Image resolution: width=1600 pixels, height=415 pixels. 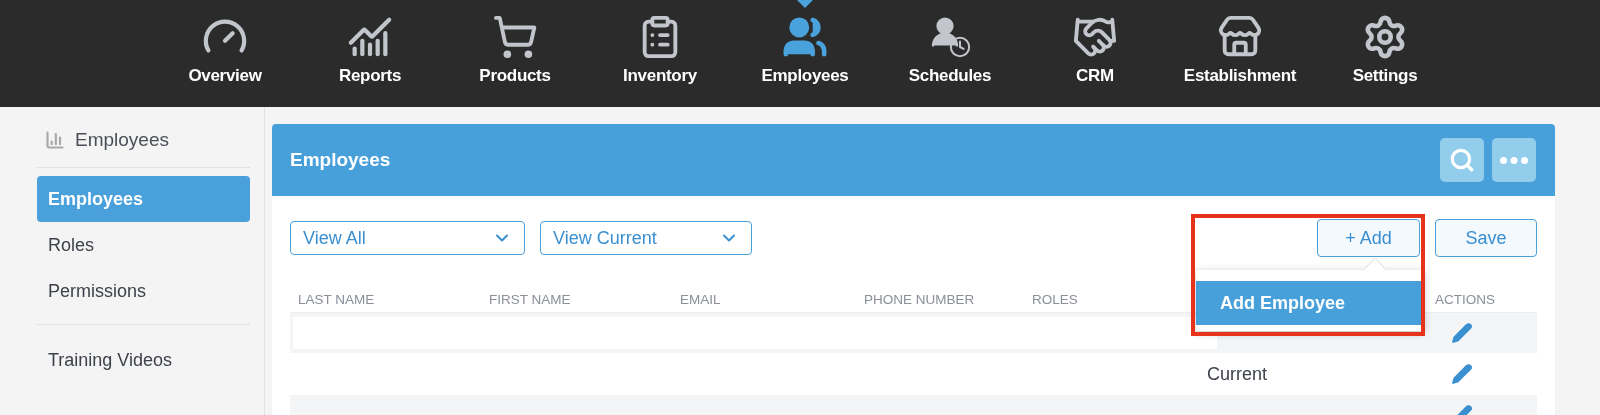 What do you see at coordinates (1054, 299) in the screenshot?
I see `column-header: ROLES` at bounding box center [1054, 299].